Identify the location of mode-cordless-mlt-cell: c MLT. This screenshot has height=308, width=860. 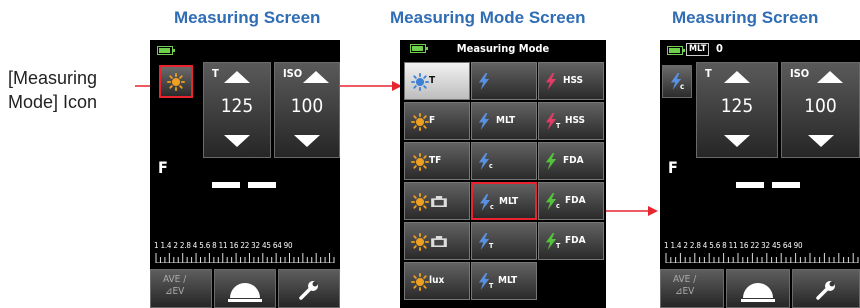
(504, 201).